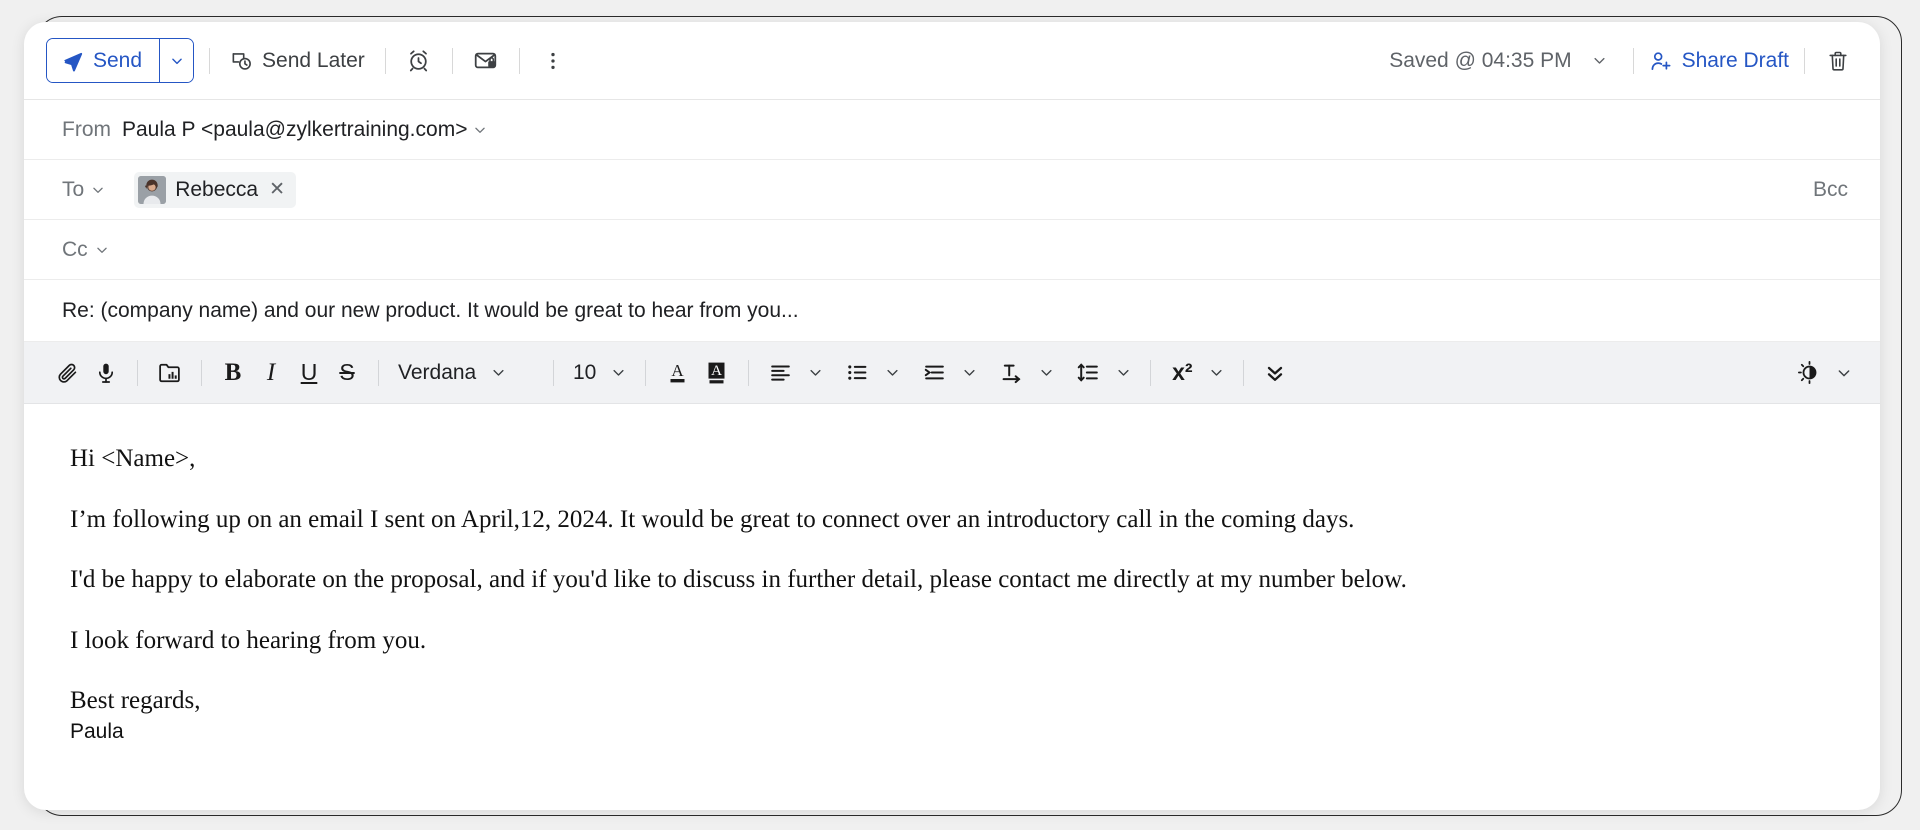  What do you see at coordinates (73, 189) in the screenshot?
I see `to-label-text: To` at bounding box center [73, 189].